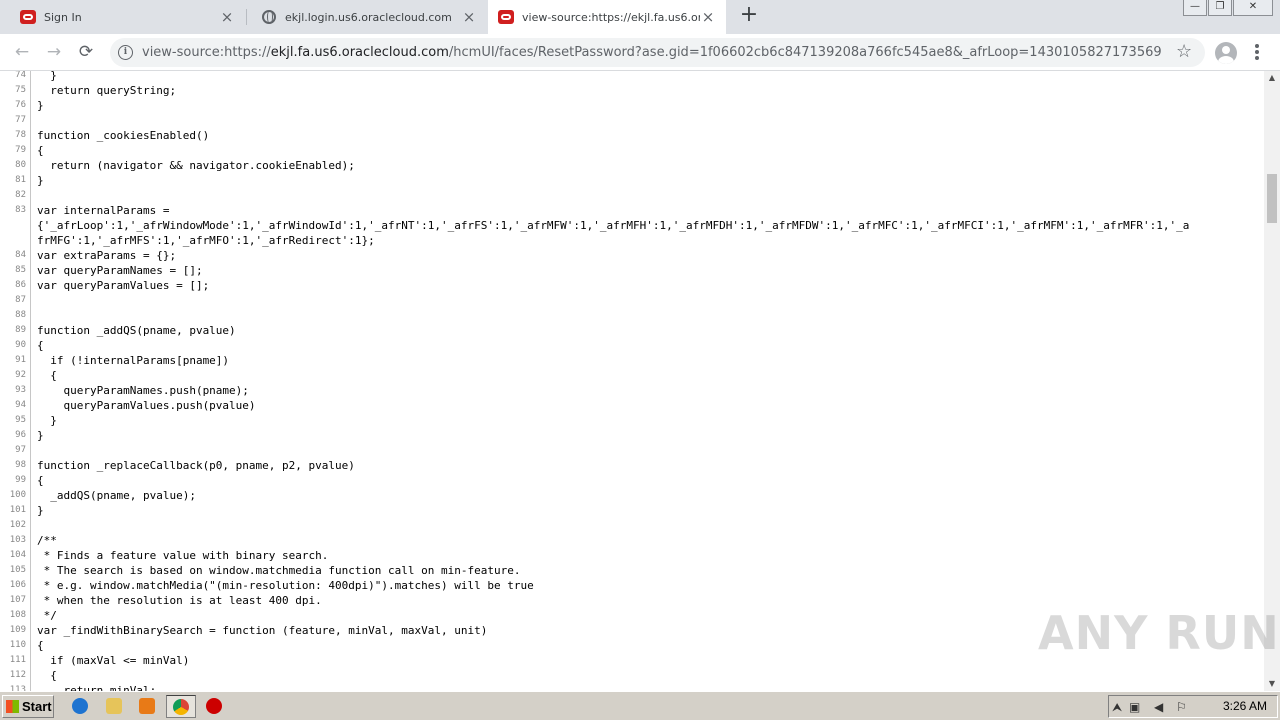 The height and width of the screenshot is (720, 1280). Describe the element at coordinates (146, 405) in the screenshot. I see `line-code: queryParamValues.push(pvalue)` at that location.